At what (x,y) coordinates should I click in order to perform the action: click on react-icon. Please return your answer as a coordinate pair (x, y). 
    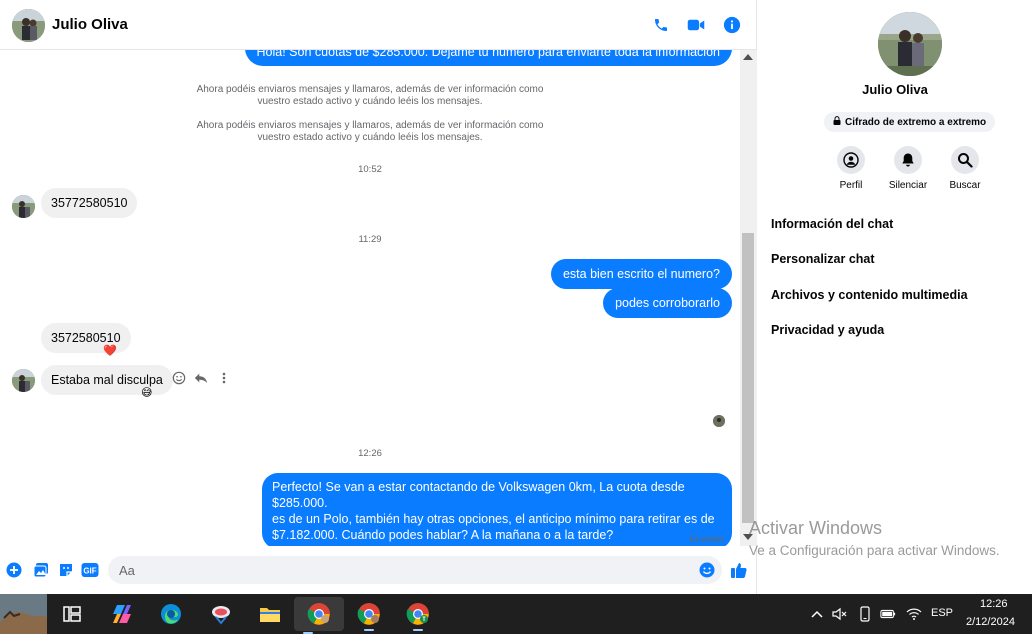
    Looking at the image, I should click on (179, 378).